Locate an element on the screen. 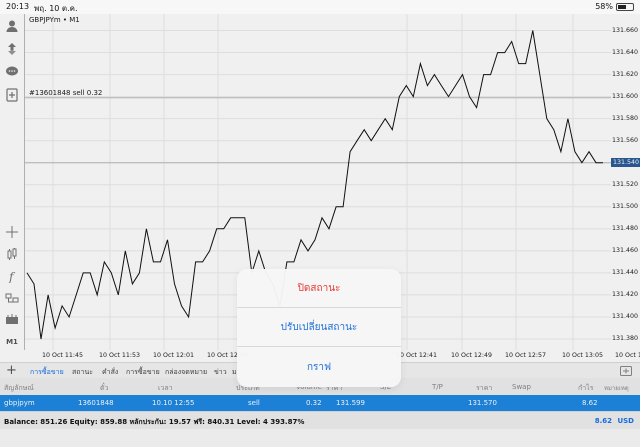  price-tick-label: 131.600 is located at coordinates (625, 96).